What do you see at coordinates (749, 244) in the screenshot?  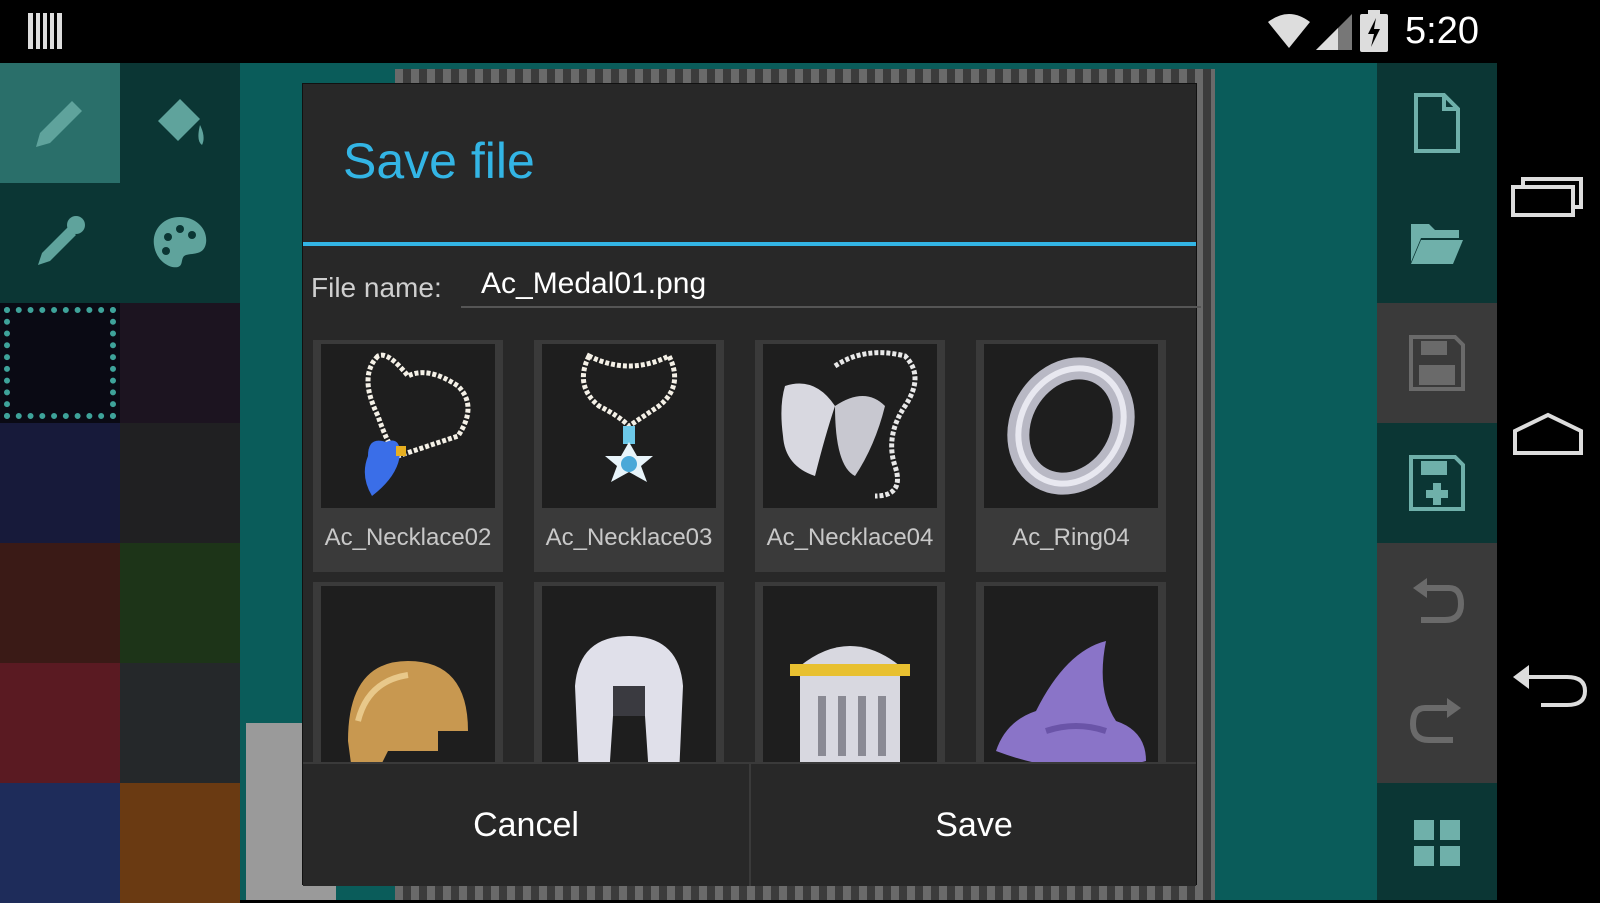 I see `title-divider` at bounding box center [749, 244].